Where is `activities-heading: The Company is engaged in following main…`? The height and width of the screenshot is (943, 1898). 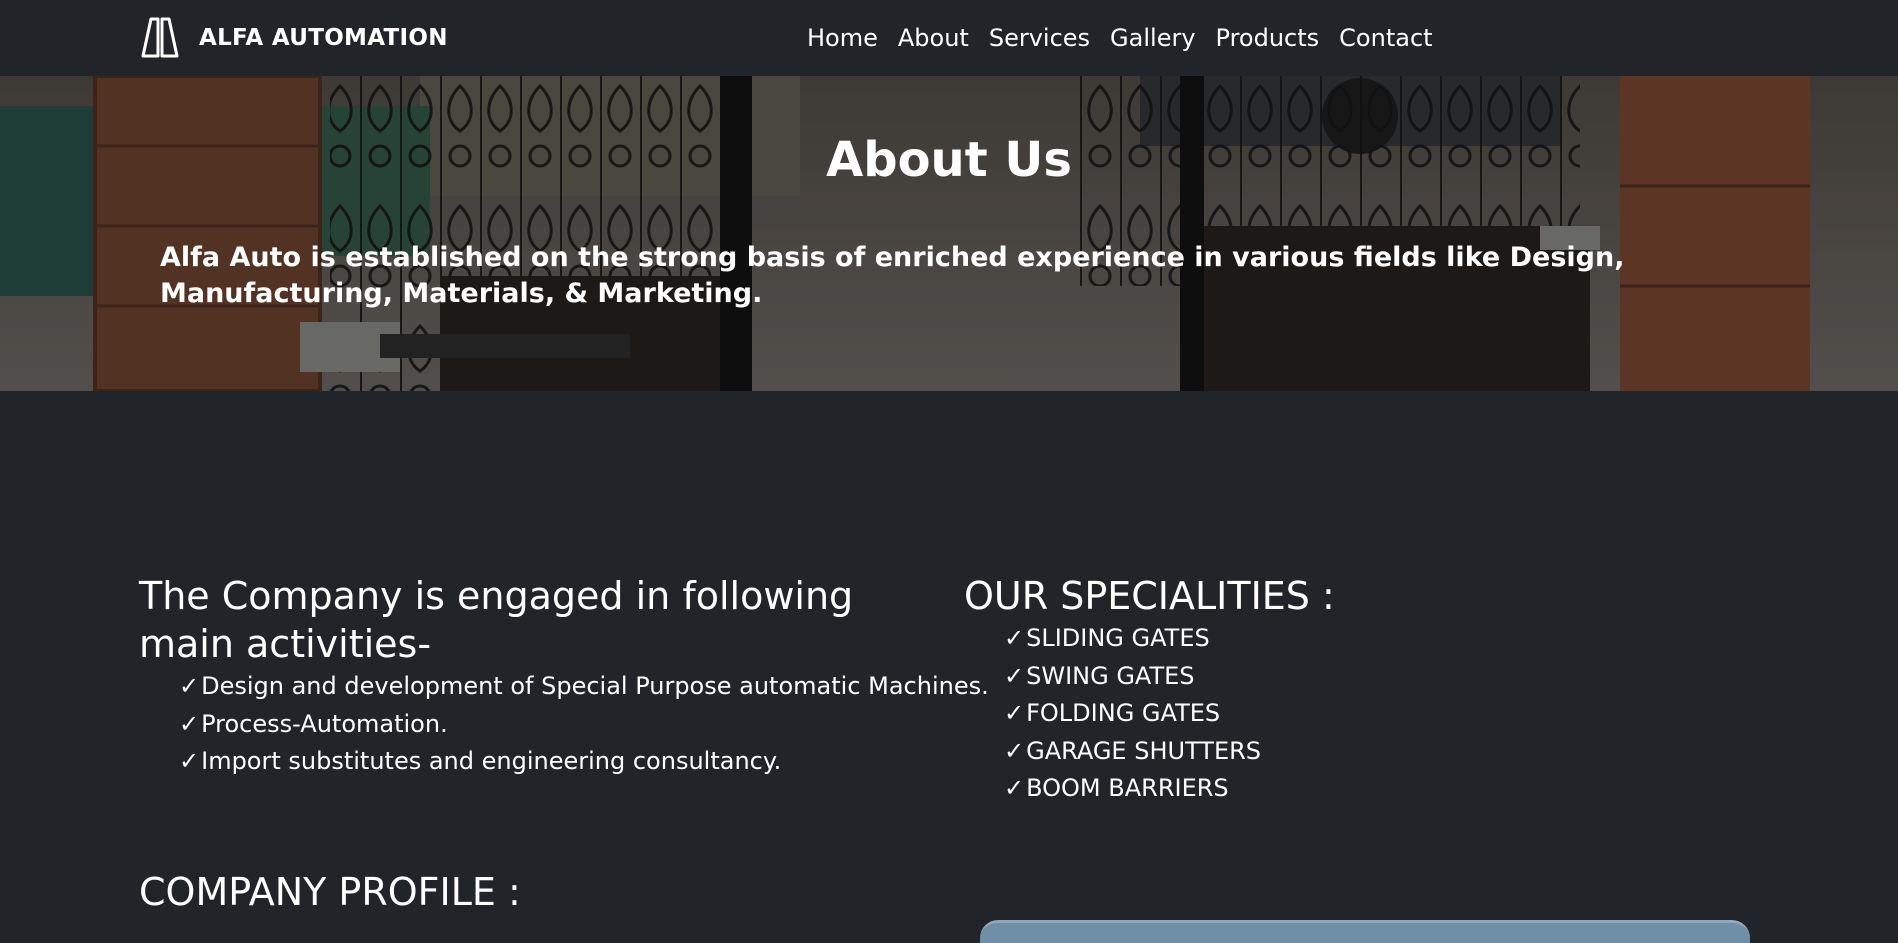
activities-heading: The Company is engaged in following main… is located at coordinates (496, 620).